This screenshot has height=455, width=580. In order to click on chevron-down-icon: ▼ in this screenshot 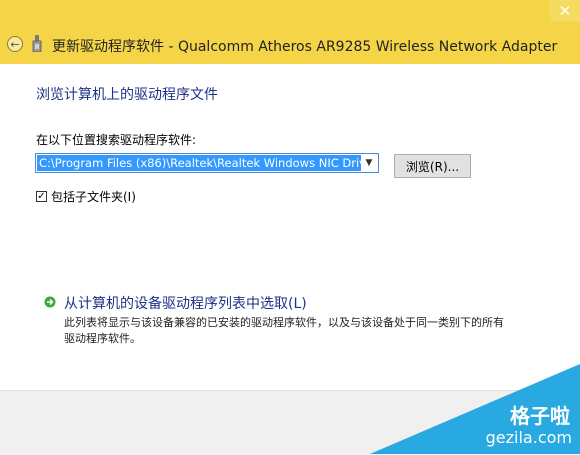, I will do `click(369, 163)`.